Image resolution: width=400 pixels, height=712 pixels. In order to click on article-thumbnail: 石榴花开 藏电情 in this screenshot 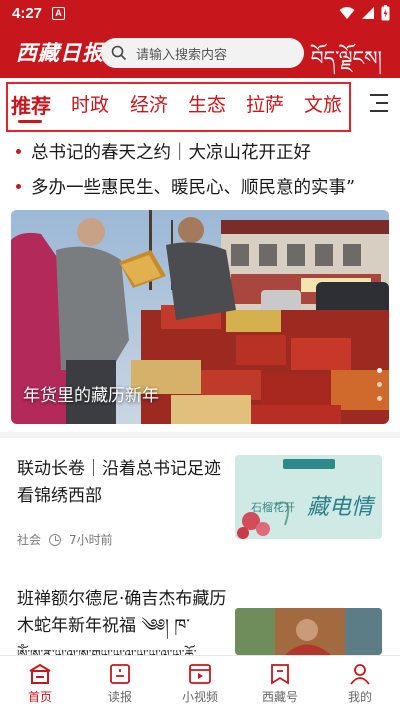, I will do `click(308, 497)`.